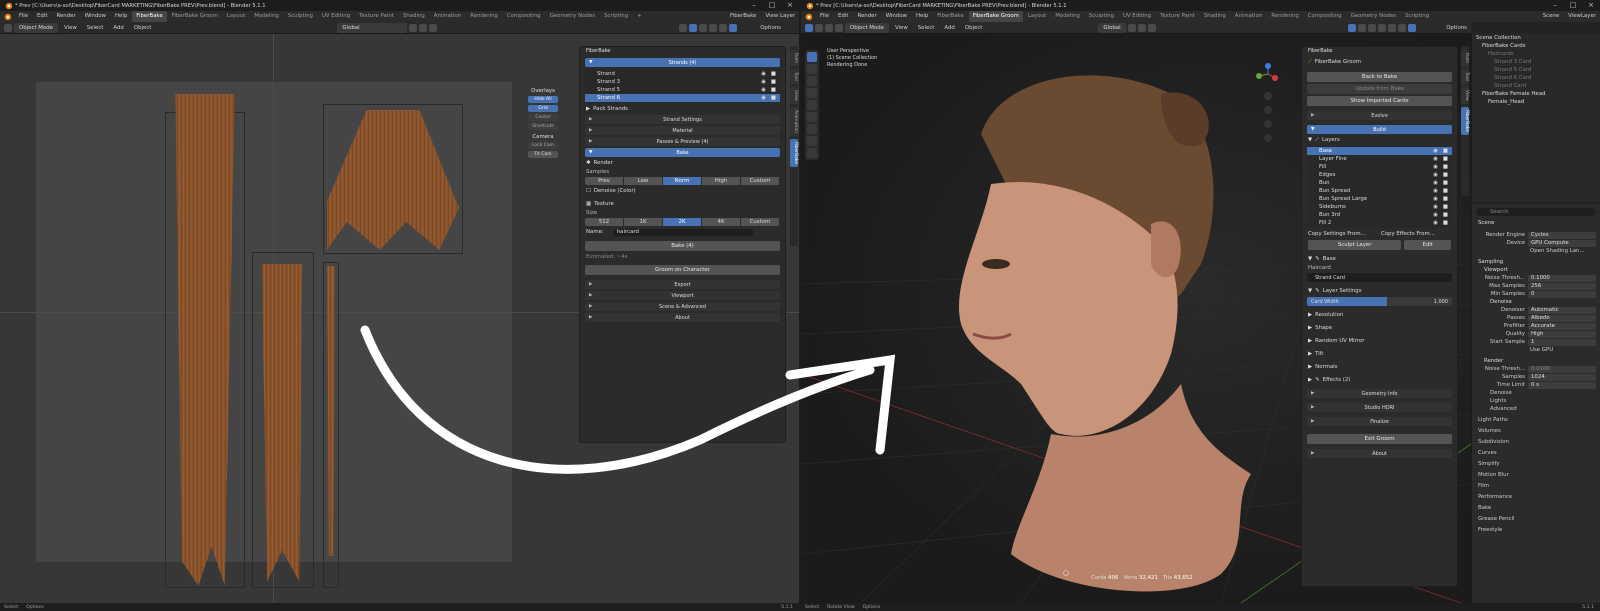  Describe the element at coordinates (843, 16) in the screenshot. I see `menu-edit: Edit` at that location.